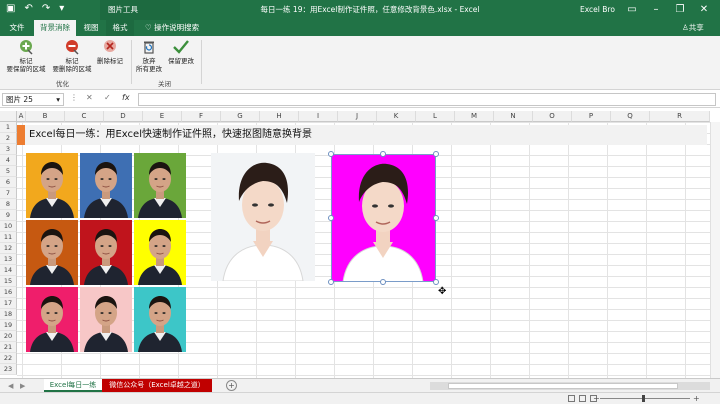 The height and width of the screenshot is (404, 720). I want to click on save-icon: ▣, so click(10, 8).